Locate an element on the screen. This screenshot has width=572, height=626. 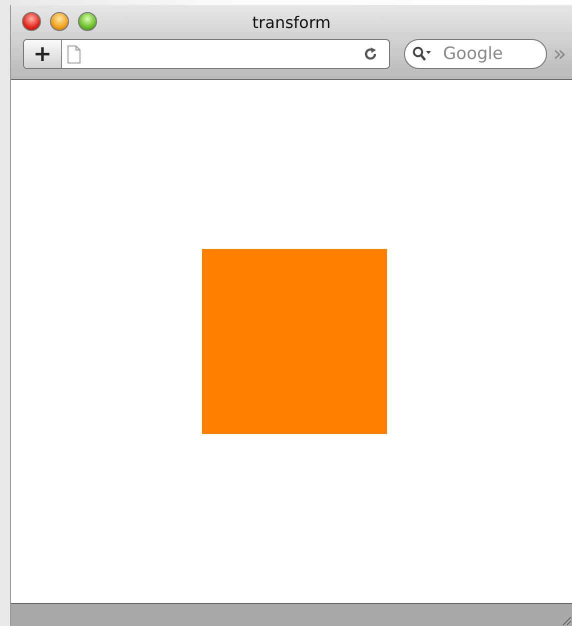
resize-grip-icon is located at coordinates (566, 620).